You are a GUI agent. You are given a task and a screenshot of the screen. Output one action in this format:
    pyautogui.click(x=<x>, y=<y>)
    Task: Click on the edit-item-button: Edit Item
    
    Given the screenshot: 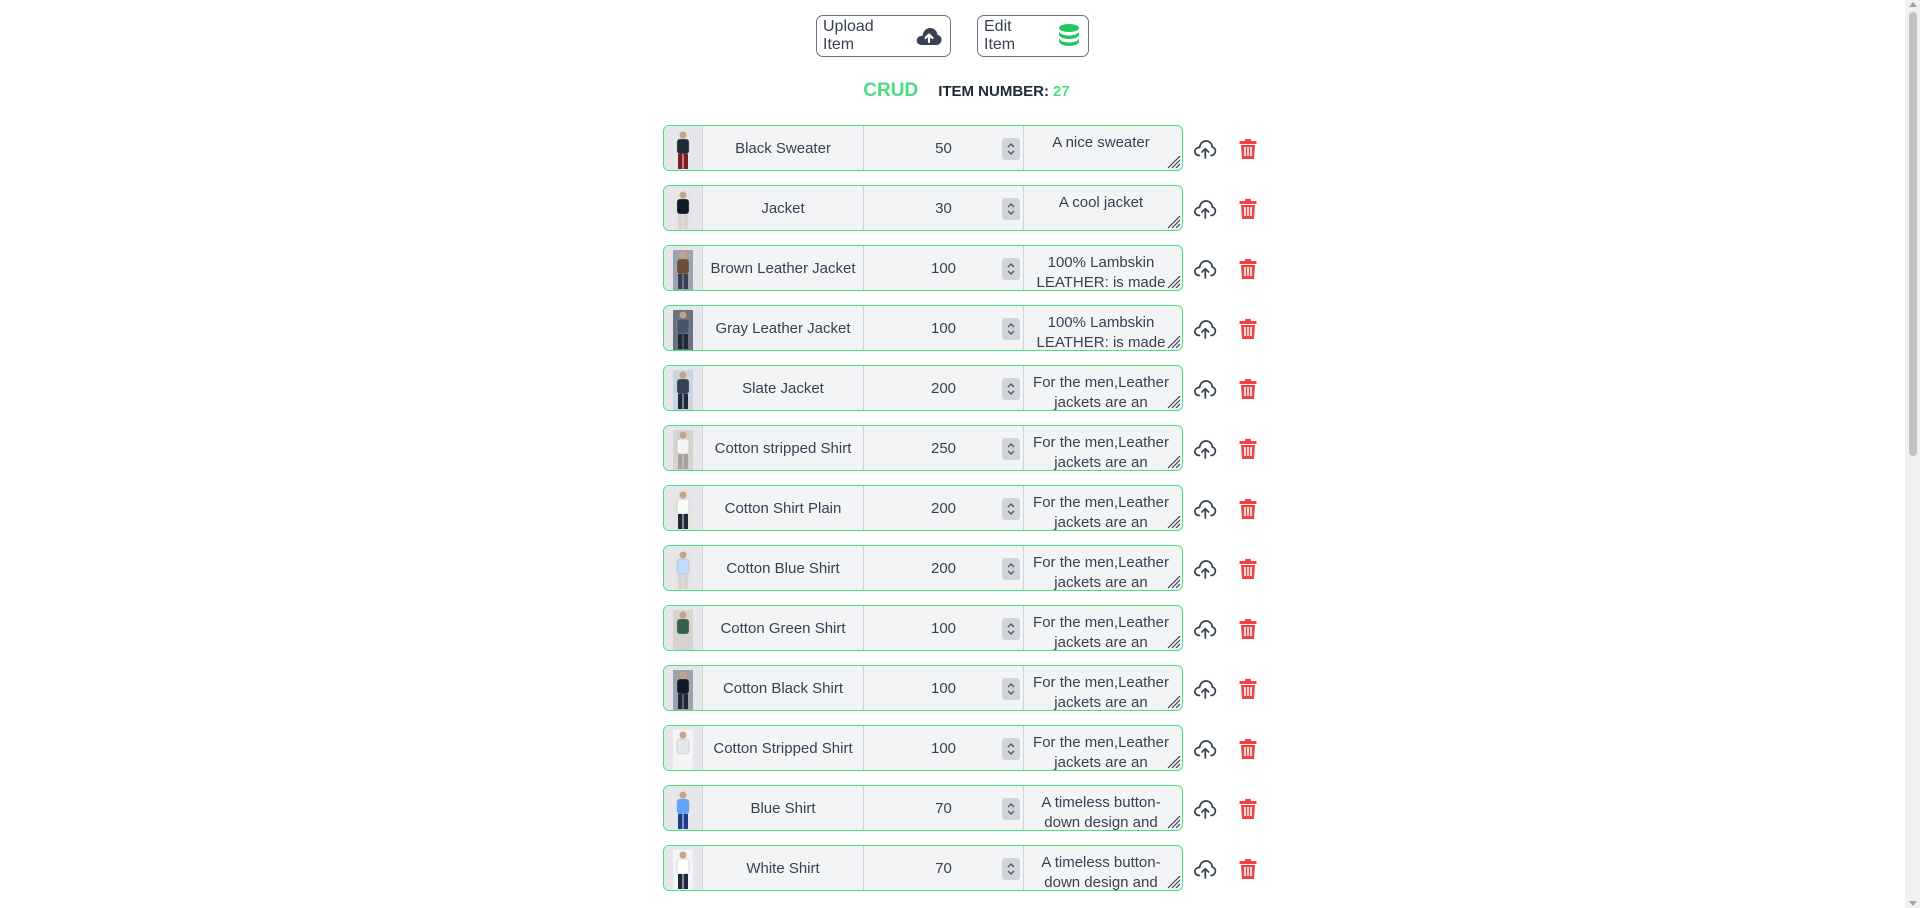 What is the action you would take?
    pyautogui.click(x=1033, y=36)
    